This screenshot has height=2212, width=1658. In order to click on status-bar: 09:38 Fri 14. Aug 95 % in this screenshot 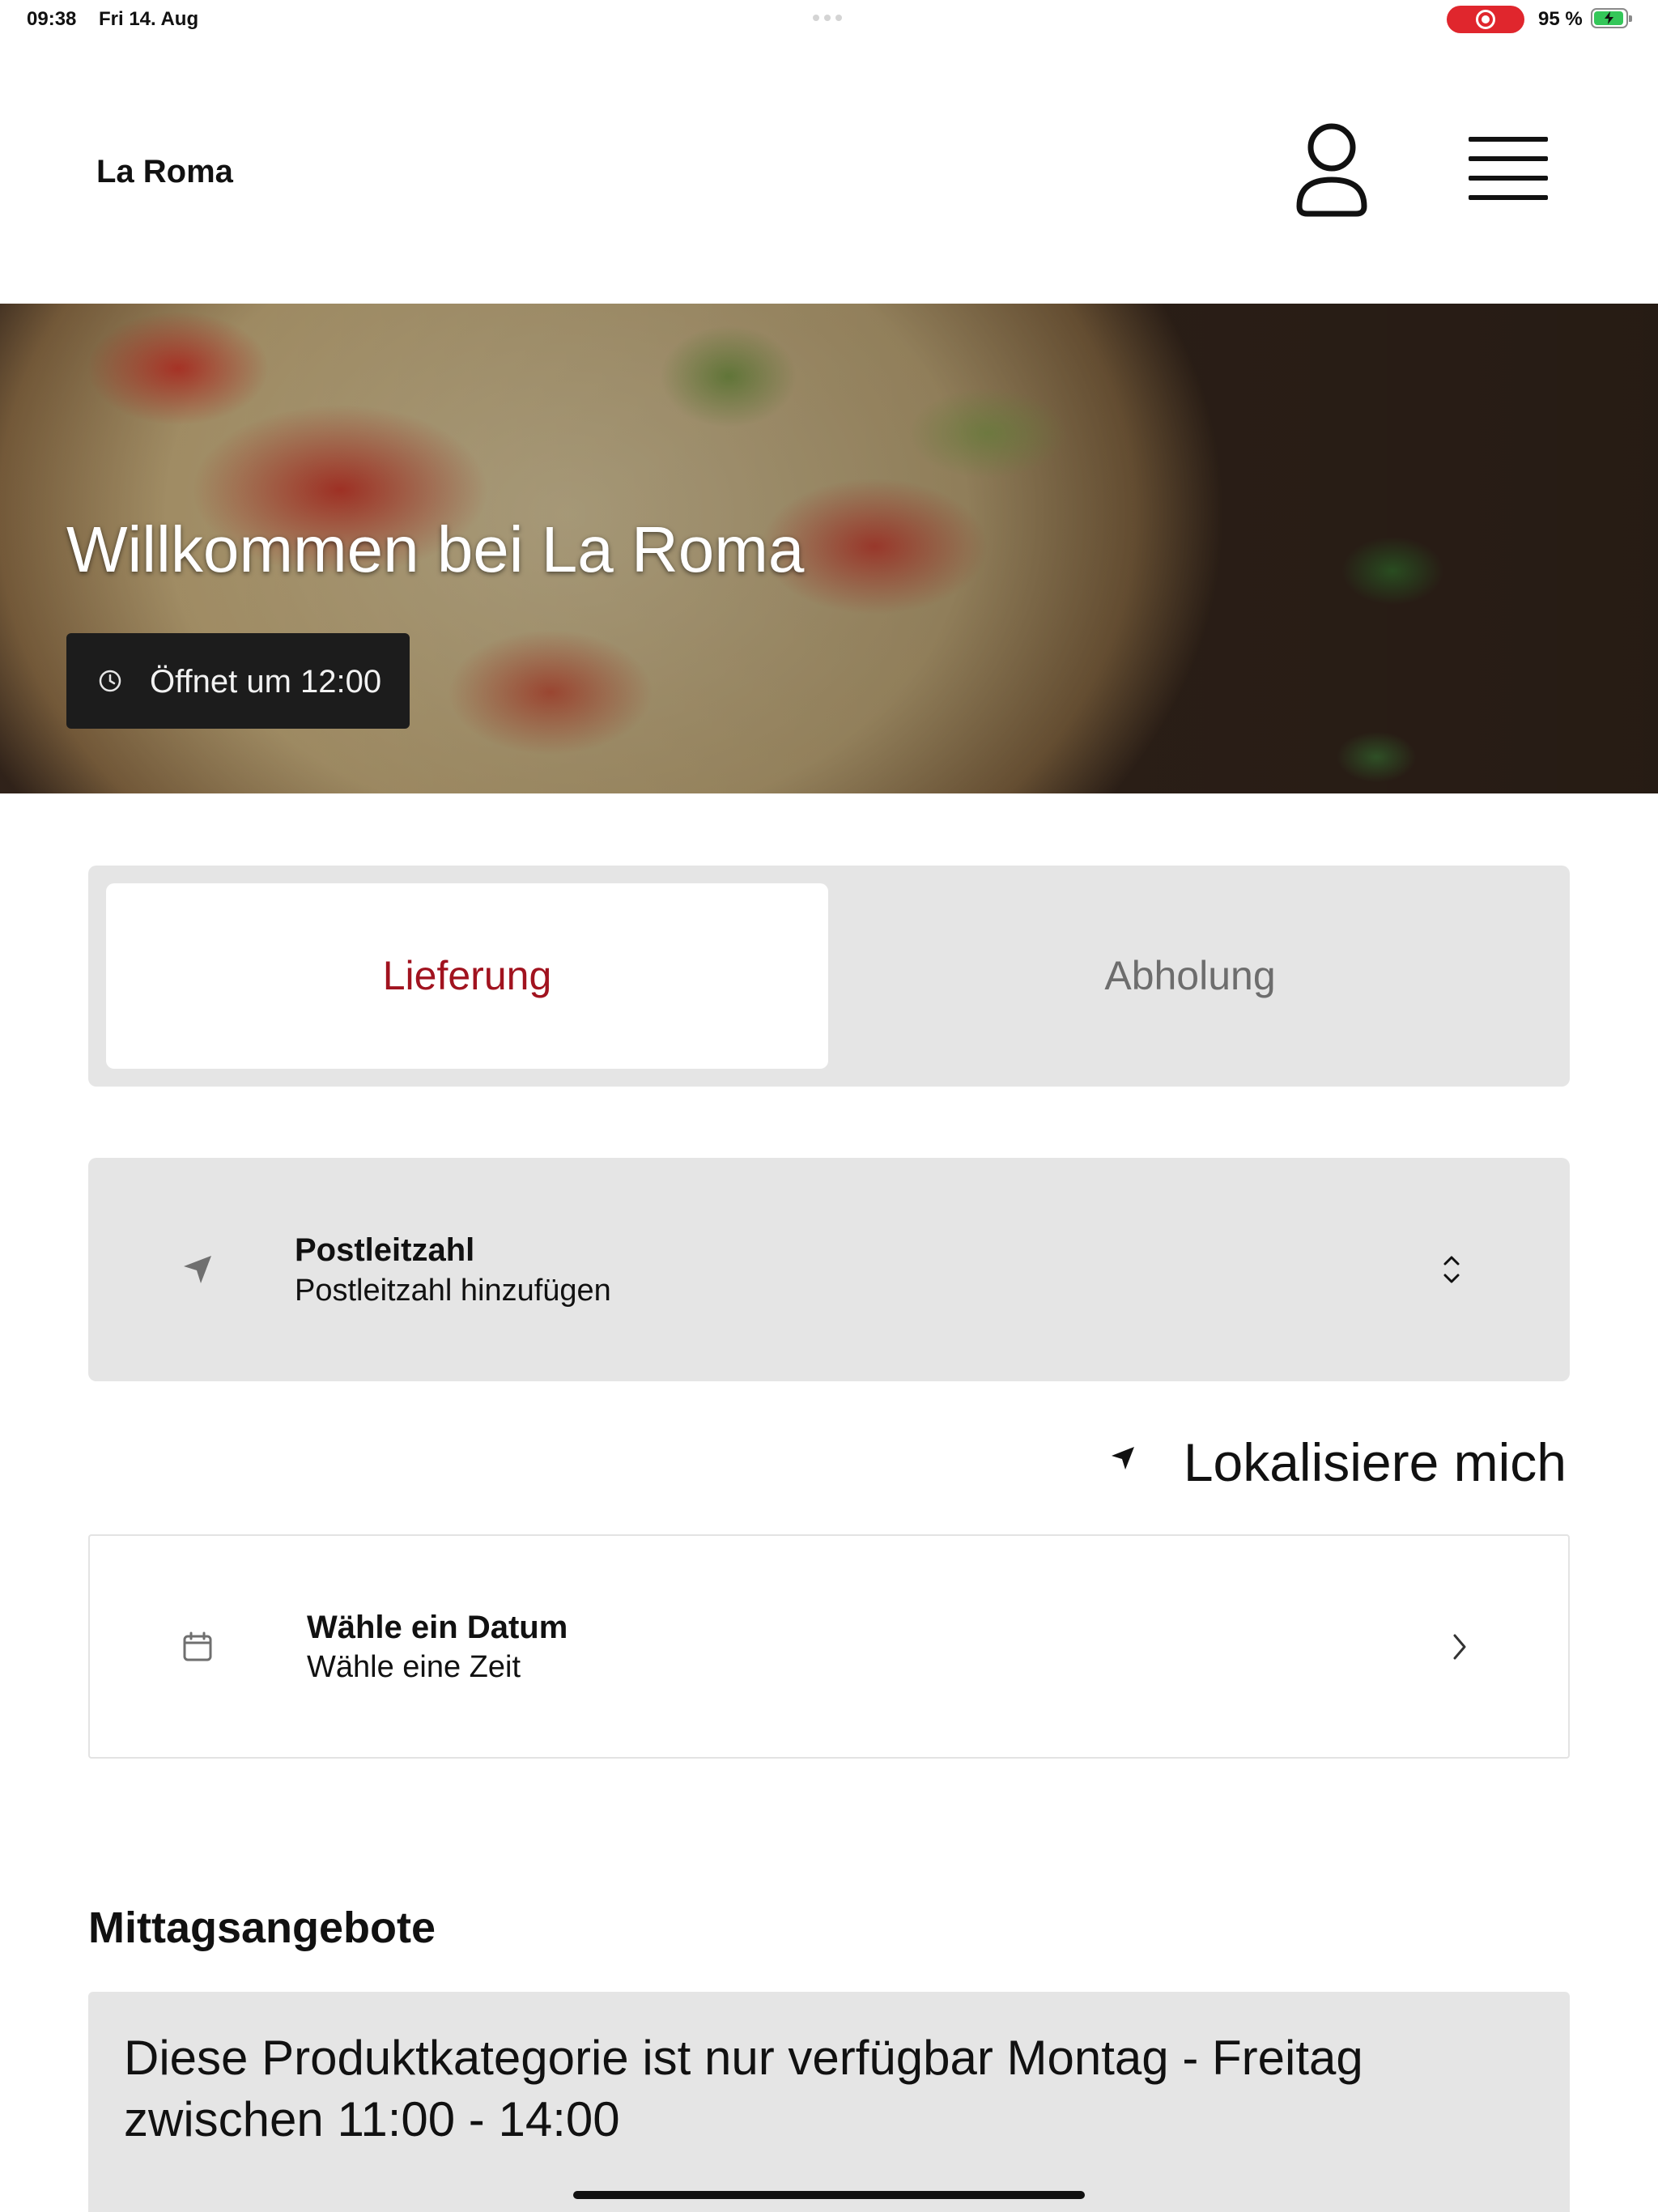, I will do `click(829, 20)`.